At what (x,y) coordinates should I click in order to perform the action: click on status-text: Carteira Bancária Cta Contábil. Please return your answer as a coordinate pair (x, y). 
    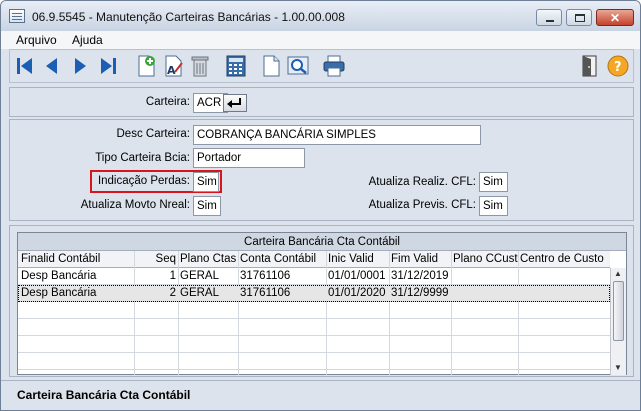
    Looking at the image, I should click on (104, 395).